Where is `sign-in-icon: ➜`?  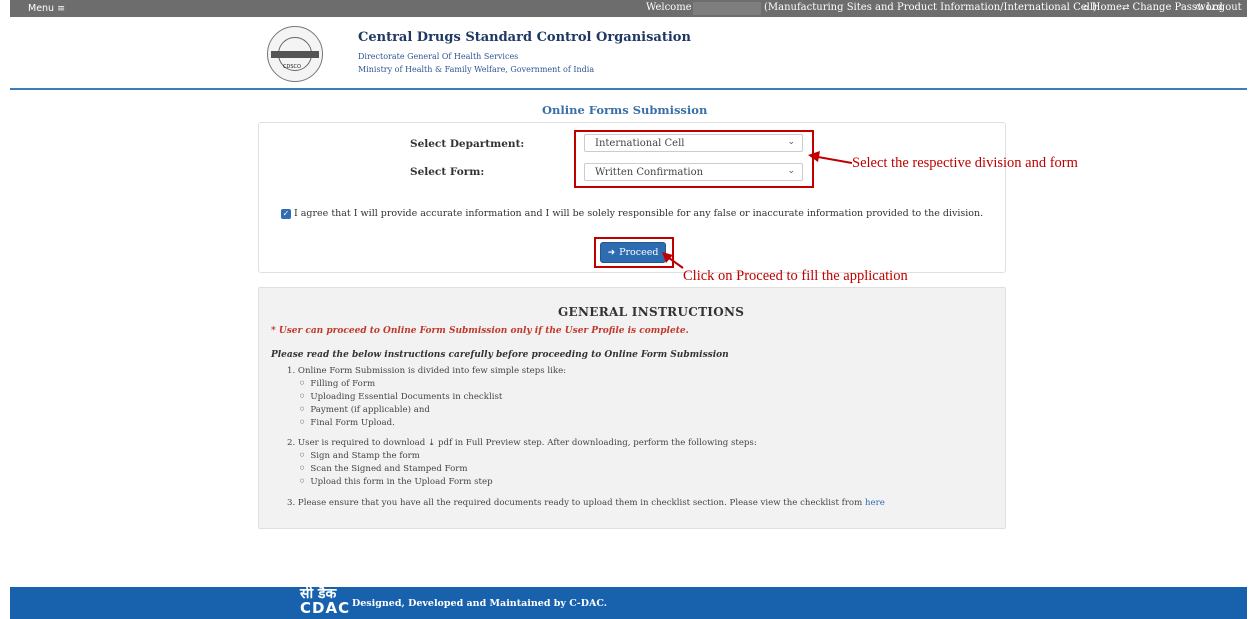 sign-in-icon: ➜ is located at coordinates (611, 252).